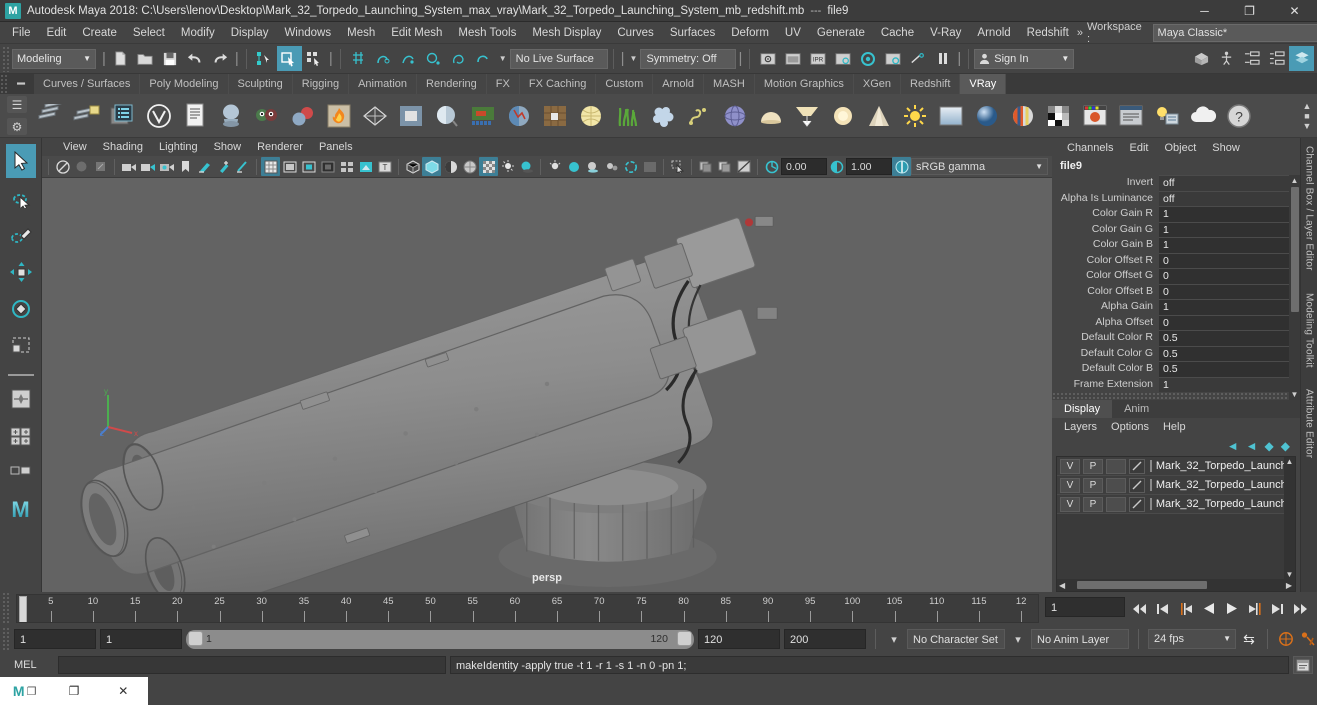 This screenshot has height=705, width=1317. What do you see at coordinates (867, 58) in the screenshot?
I see `render-settings-icon` at bounding box center [867, 58].